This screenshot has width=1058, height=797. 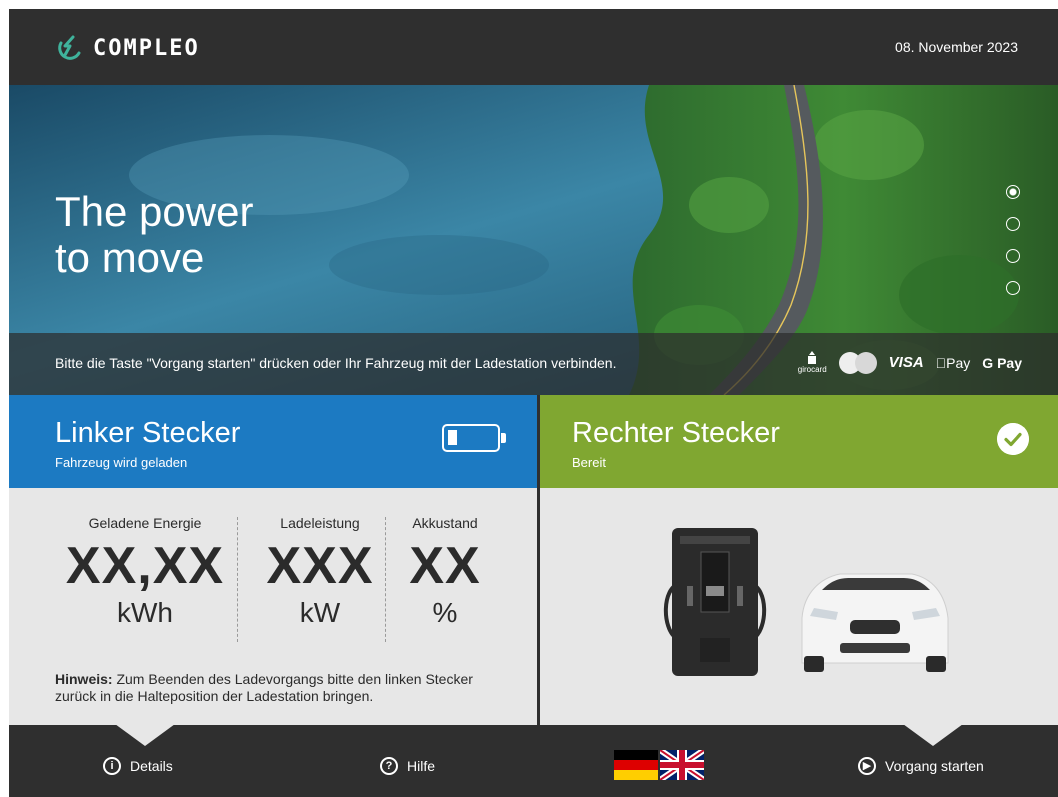 What do you see at coordinates (676, 433) in the screenshot?
I see `right-connector-title: Rechter Stecker` at bounding box center [676, 433].